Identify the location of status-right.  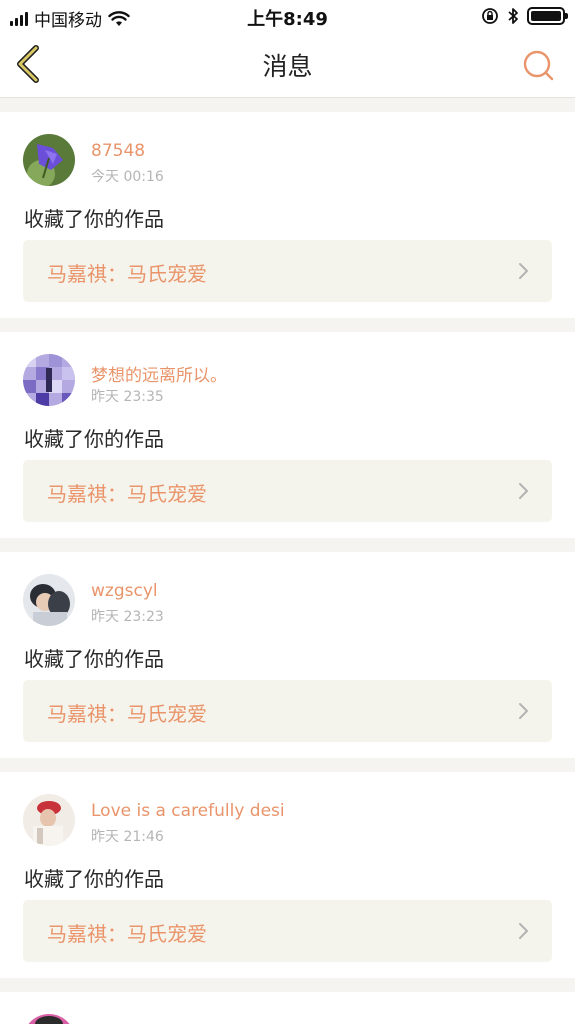
(524, 16).